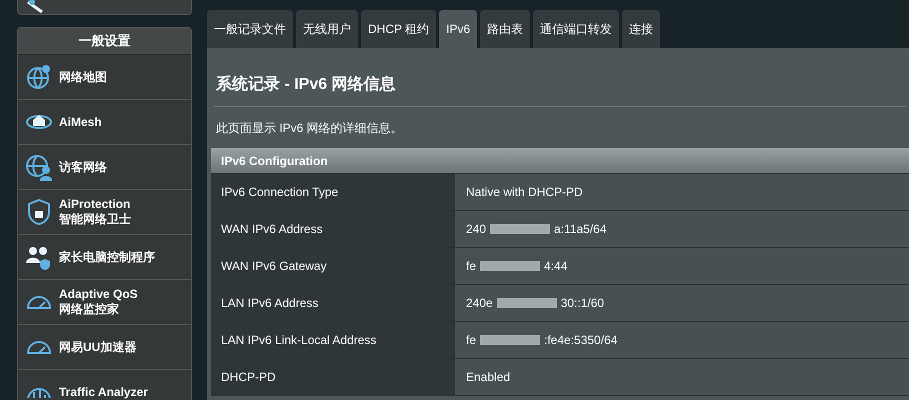  What do you see at coordinates (576, 29) in the screenshot?
I see `tab: 通信端口转发` at bounding box center [576, 29].